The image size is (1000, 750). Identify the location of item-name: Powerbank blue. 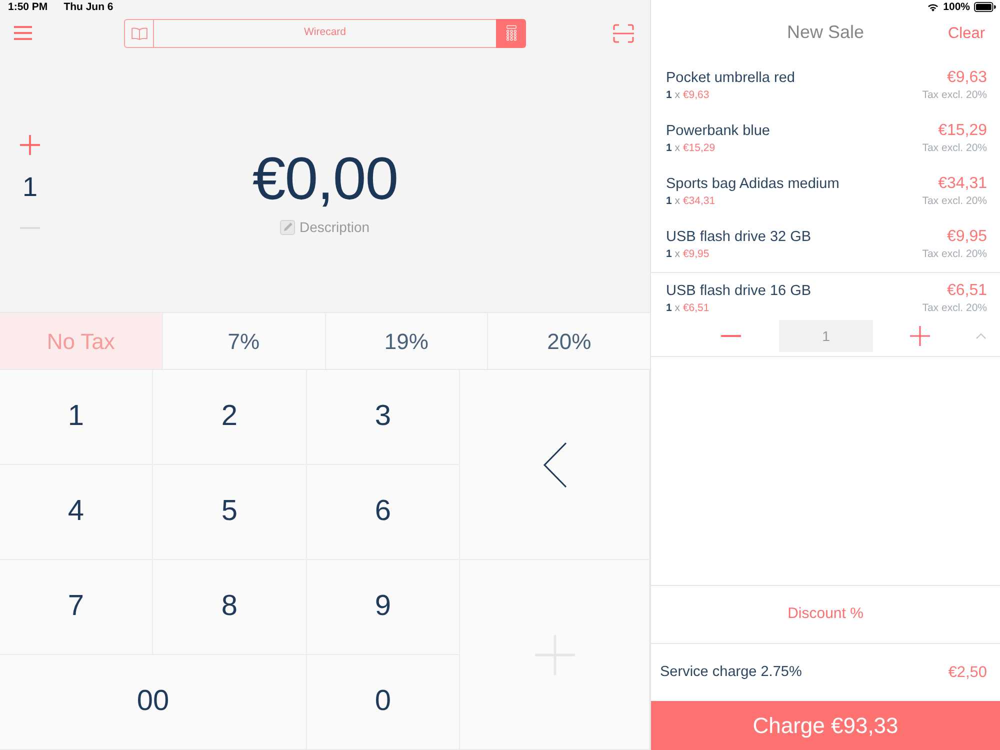
(718, 131).